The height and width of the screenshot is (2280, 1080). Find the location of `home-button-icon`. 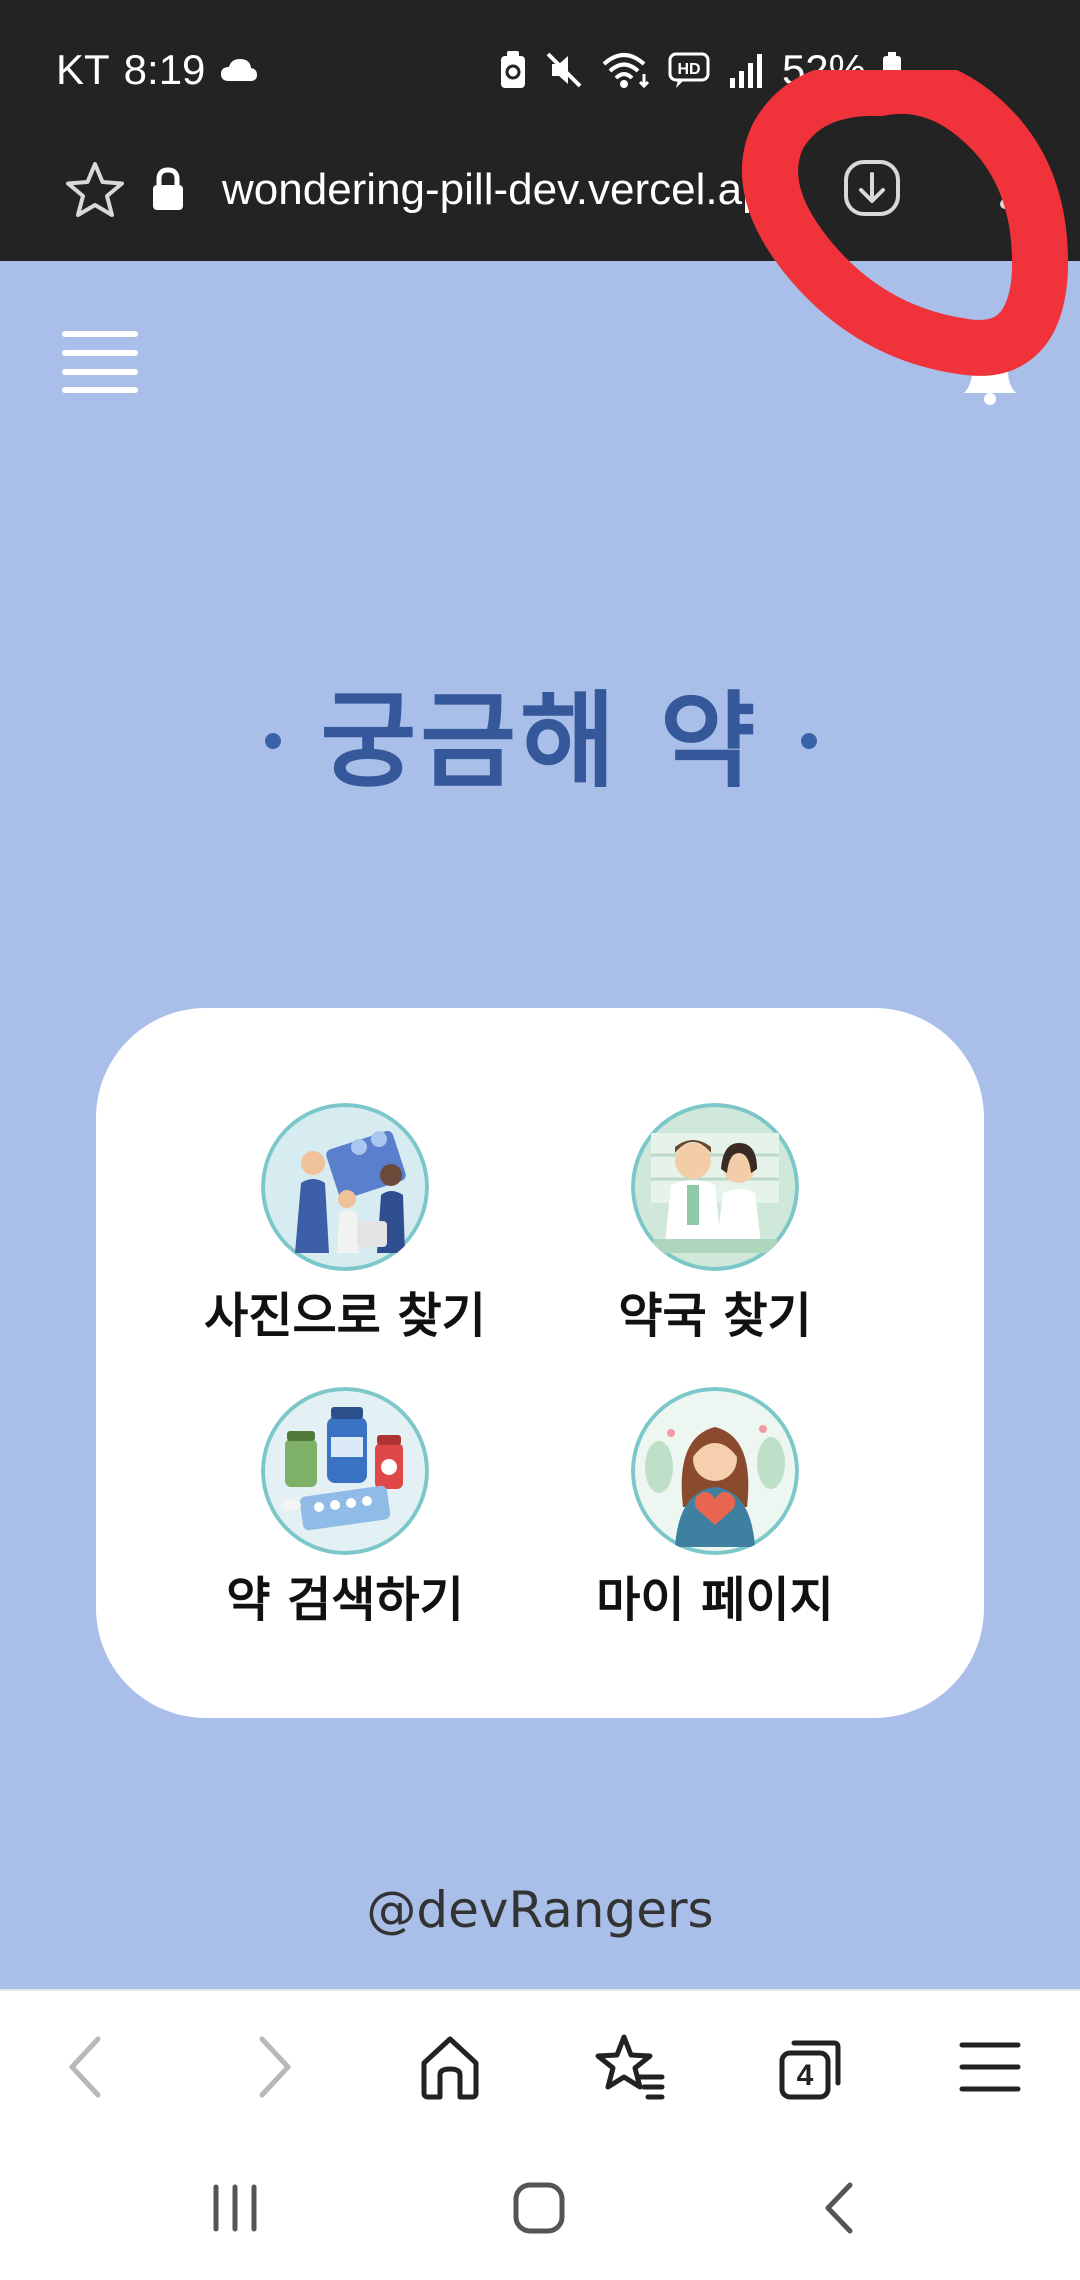

home-button-icon is located at coordinates (539, 2208).